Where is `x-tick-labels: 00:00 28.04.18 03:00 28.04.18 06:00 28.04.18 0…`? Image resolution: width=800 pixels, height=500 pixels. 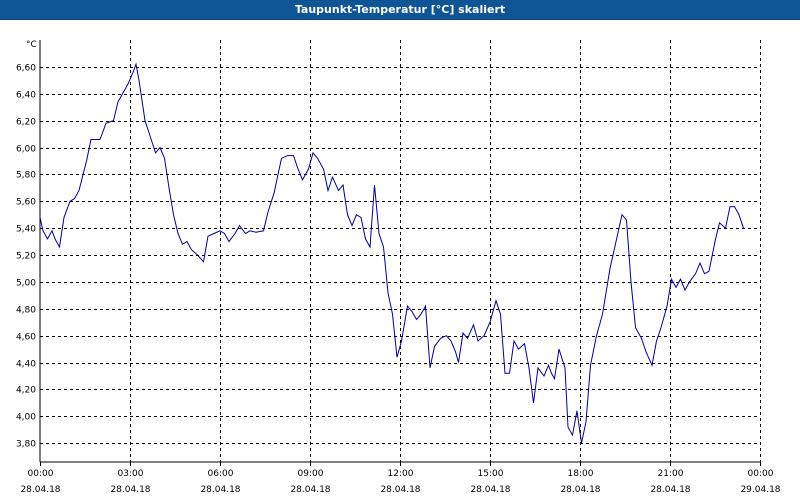 x-tick-labels: 00:00 28.04.18 03:00 28.04.18 06:00 28.04.18 0… is located at coordinates (400, 478).